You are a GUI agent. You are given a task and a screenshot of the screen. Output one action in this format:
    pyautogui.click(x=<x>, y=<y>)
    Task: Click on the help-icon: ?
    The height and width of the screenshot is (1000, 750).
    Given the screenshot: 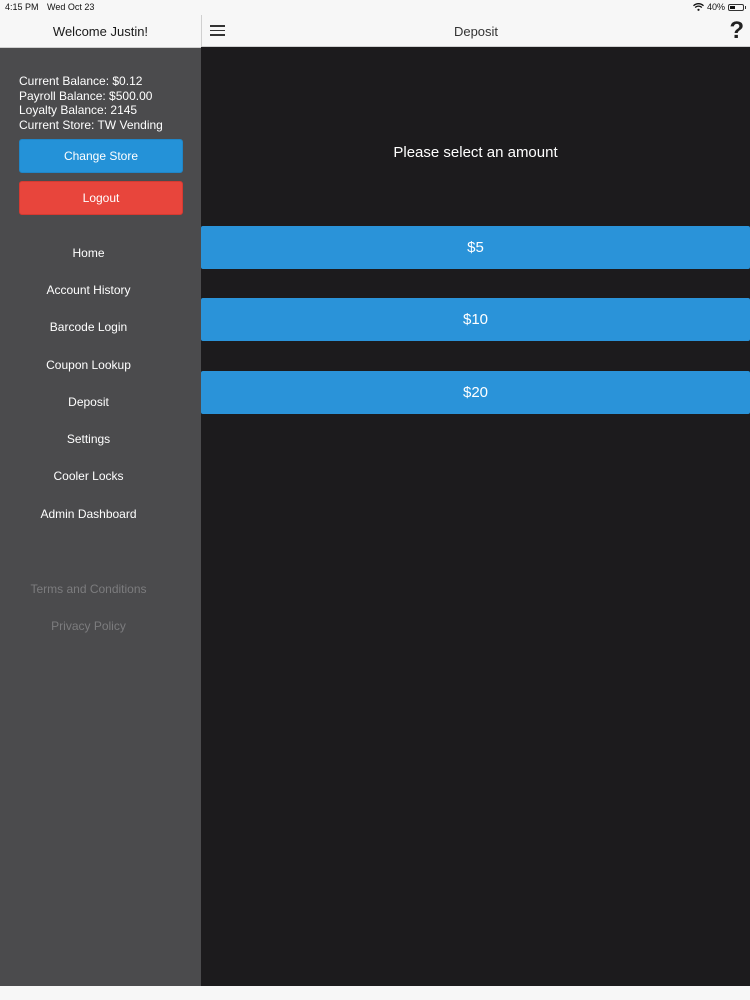 What is the action you would take?
    pyautogui.click(x=736, y=31)
    